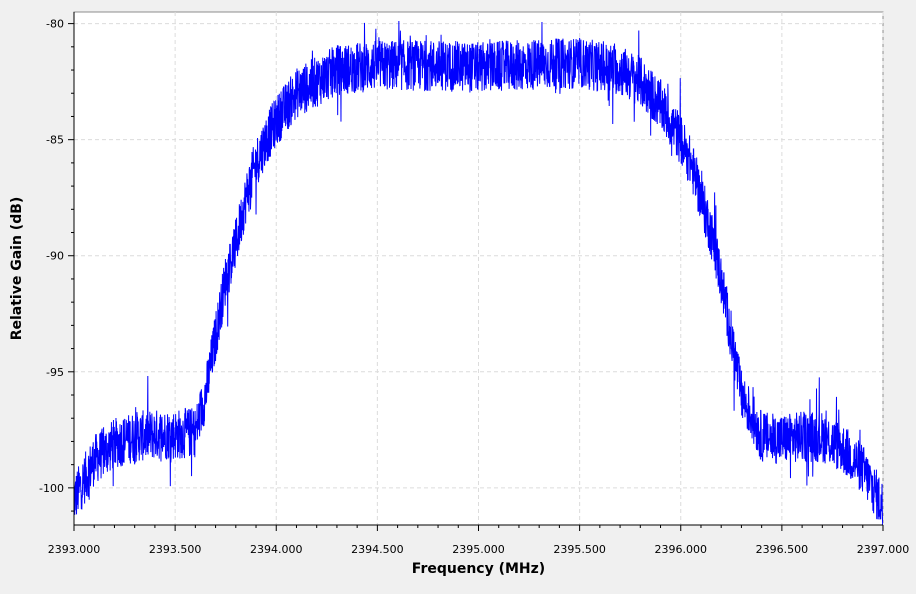 The width and height of the screenshot is (916, 594). Describe the element at coordinates (55, 140) in the screenshot. I see `y-tick-label: -85` at that location.